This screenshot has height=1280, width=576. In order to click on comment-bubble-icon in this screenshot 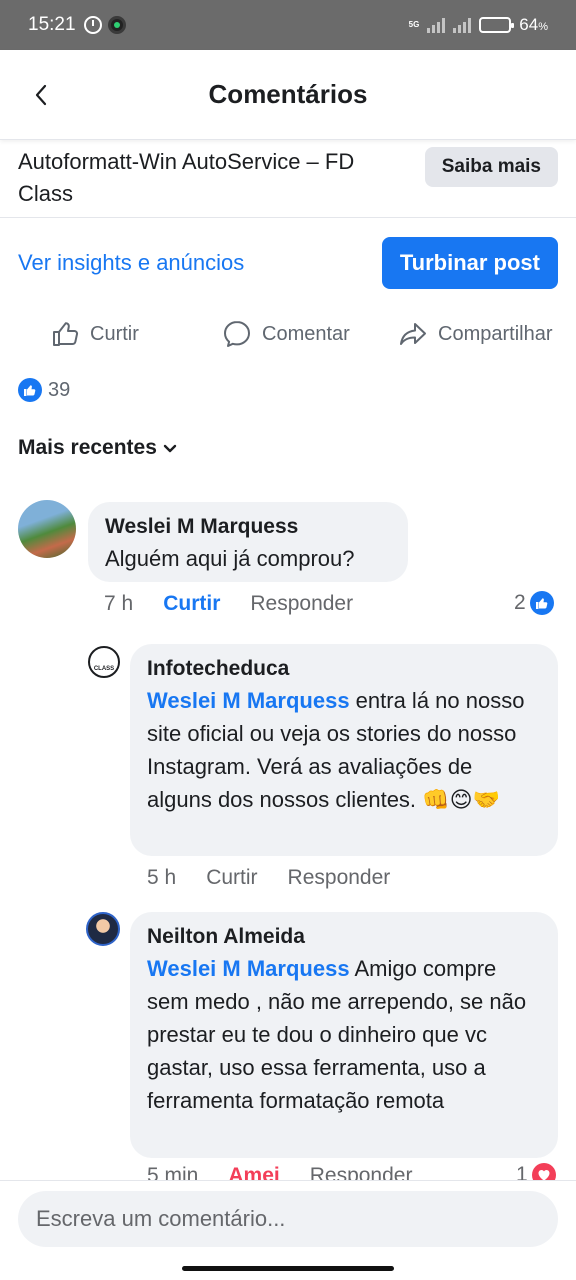, I will do `click(237, 334)`.